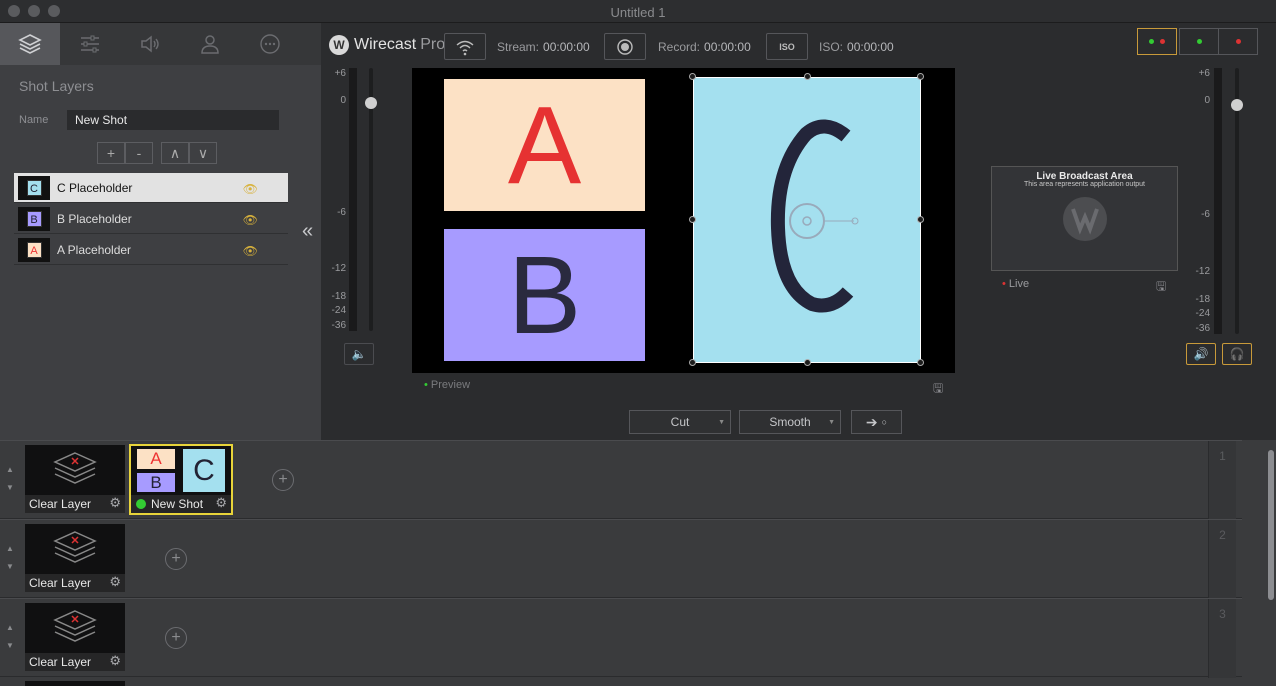  Describe the element at coordinates (203, 153) in the screenshot. I see `move-layer-down-button: ∨` at that location.